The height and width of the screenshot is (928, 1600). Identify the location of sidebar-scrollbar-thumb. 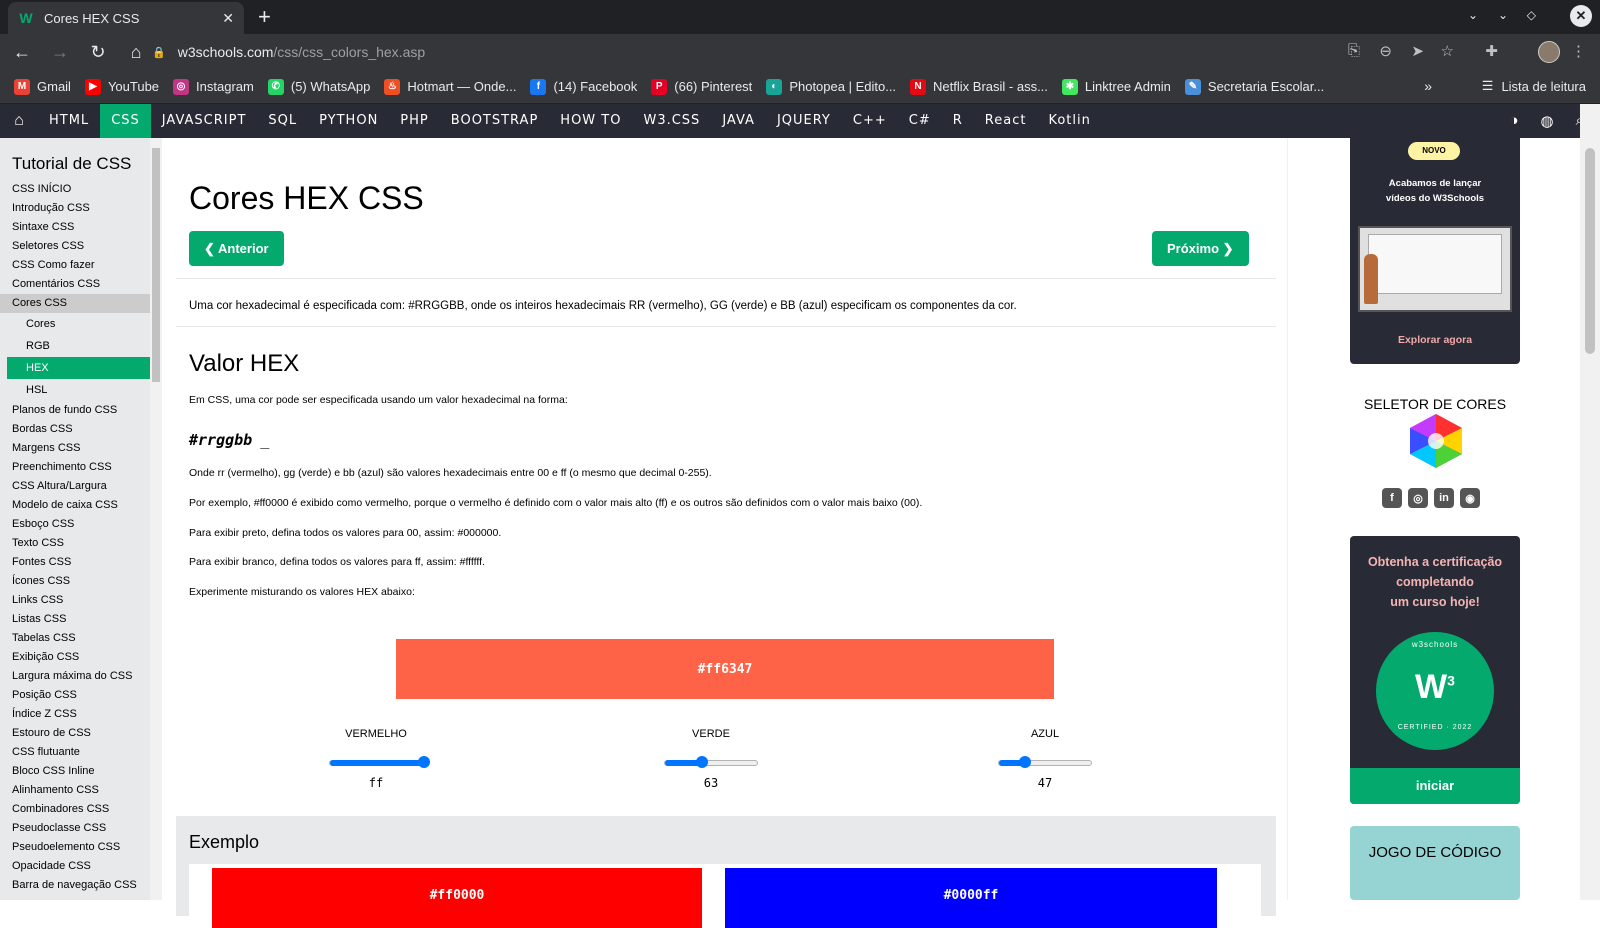
(156, 265).